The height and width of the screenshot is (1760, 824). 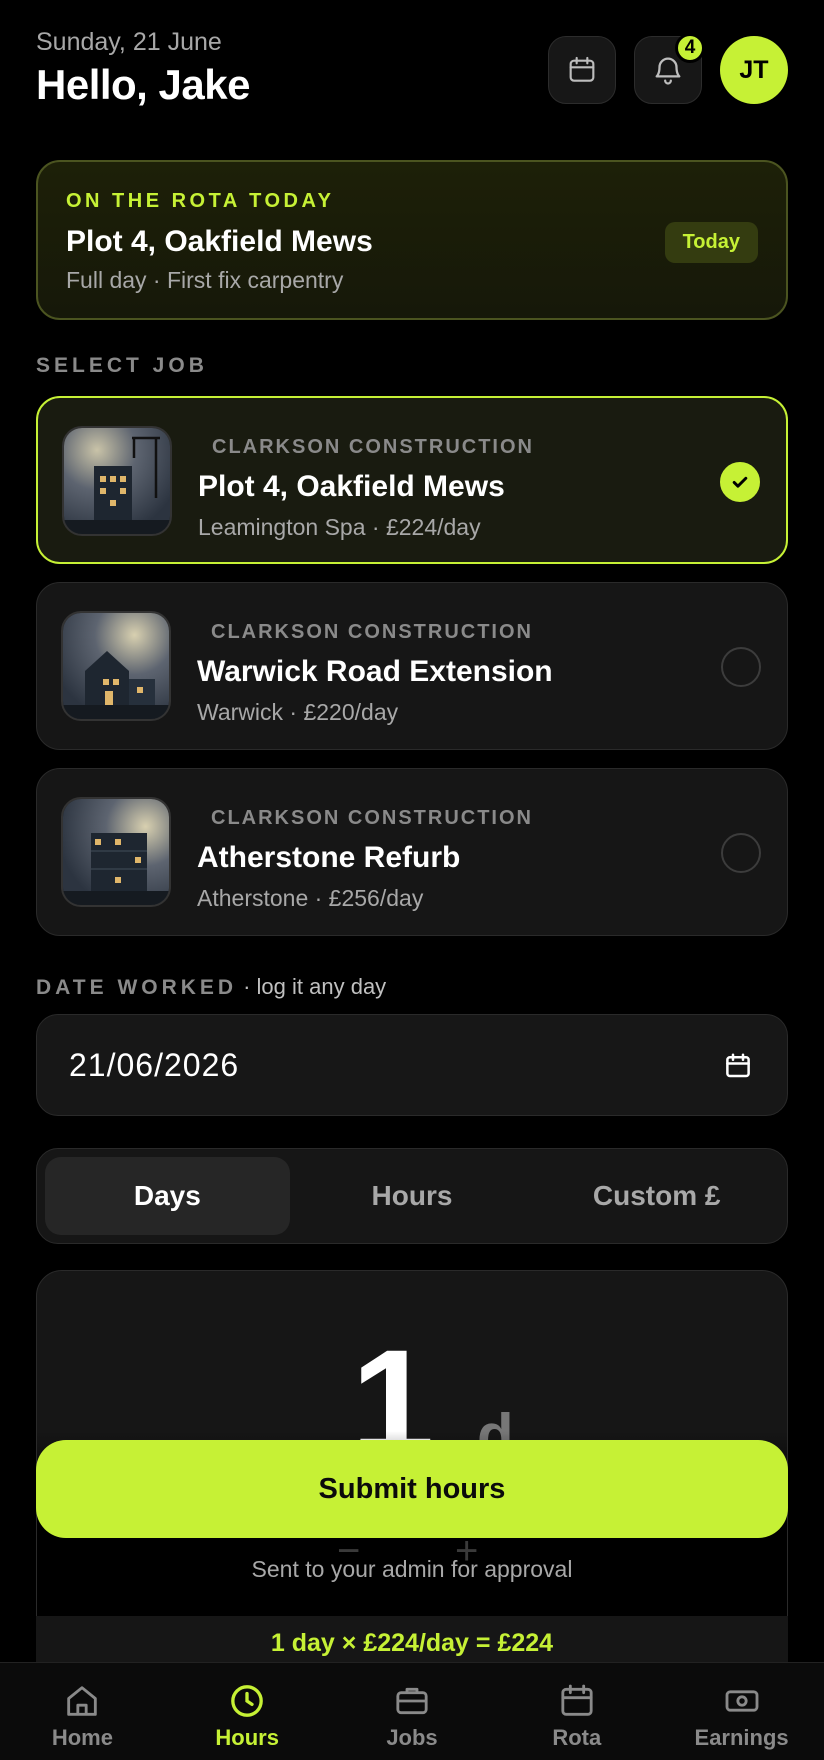 I want to click on briefcase-icon, so click(x=412, y=1701).